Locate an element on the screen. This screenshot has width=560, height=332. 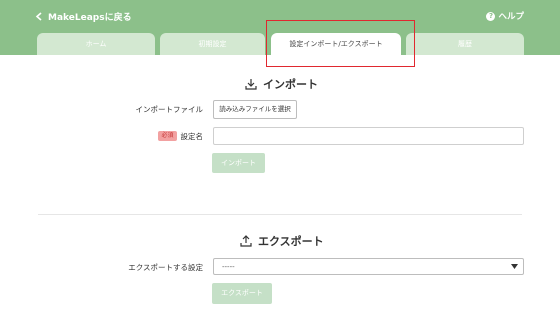
export-setting-select: ----- is located at coordinates (368, 266).